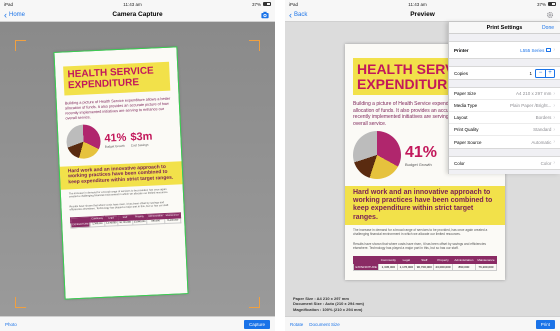 This screenshot has height=331, width=560. I want to click on home-back-button: ‹ Home, so click(14, 15).